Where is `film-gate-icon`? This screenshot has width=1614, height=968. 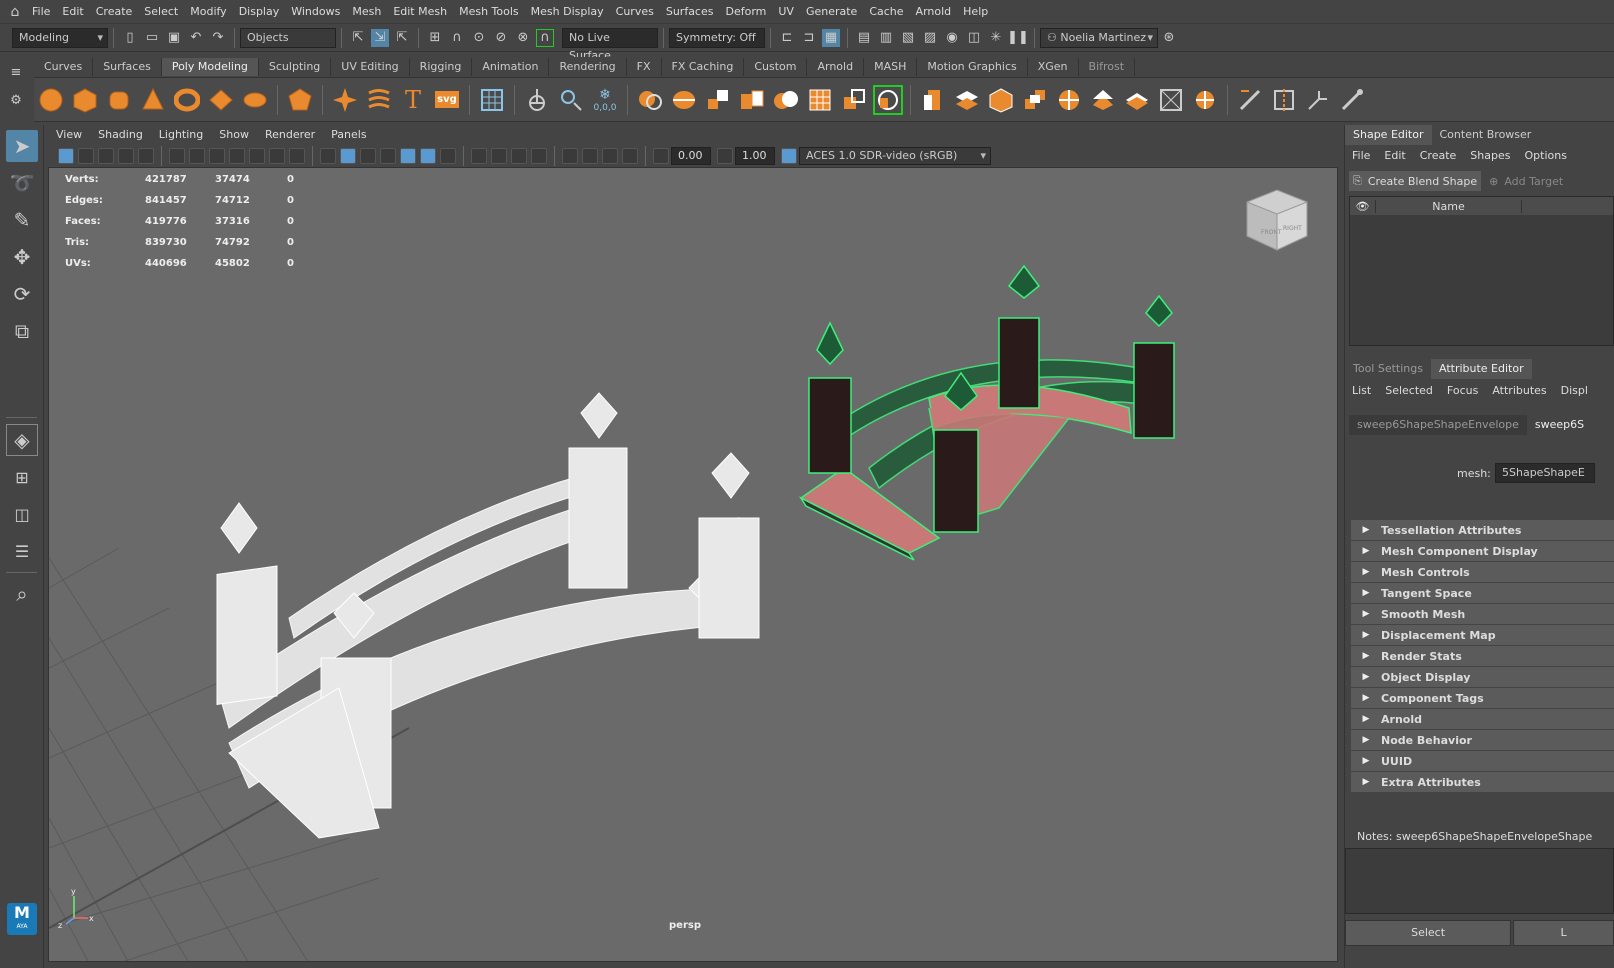 film-gate-icon is located at coordinates (217, 156).